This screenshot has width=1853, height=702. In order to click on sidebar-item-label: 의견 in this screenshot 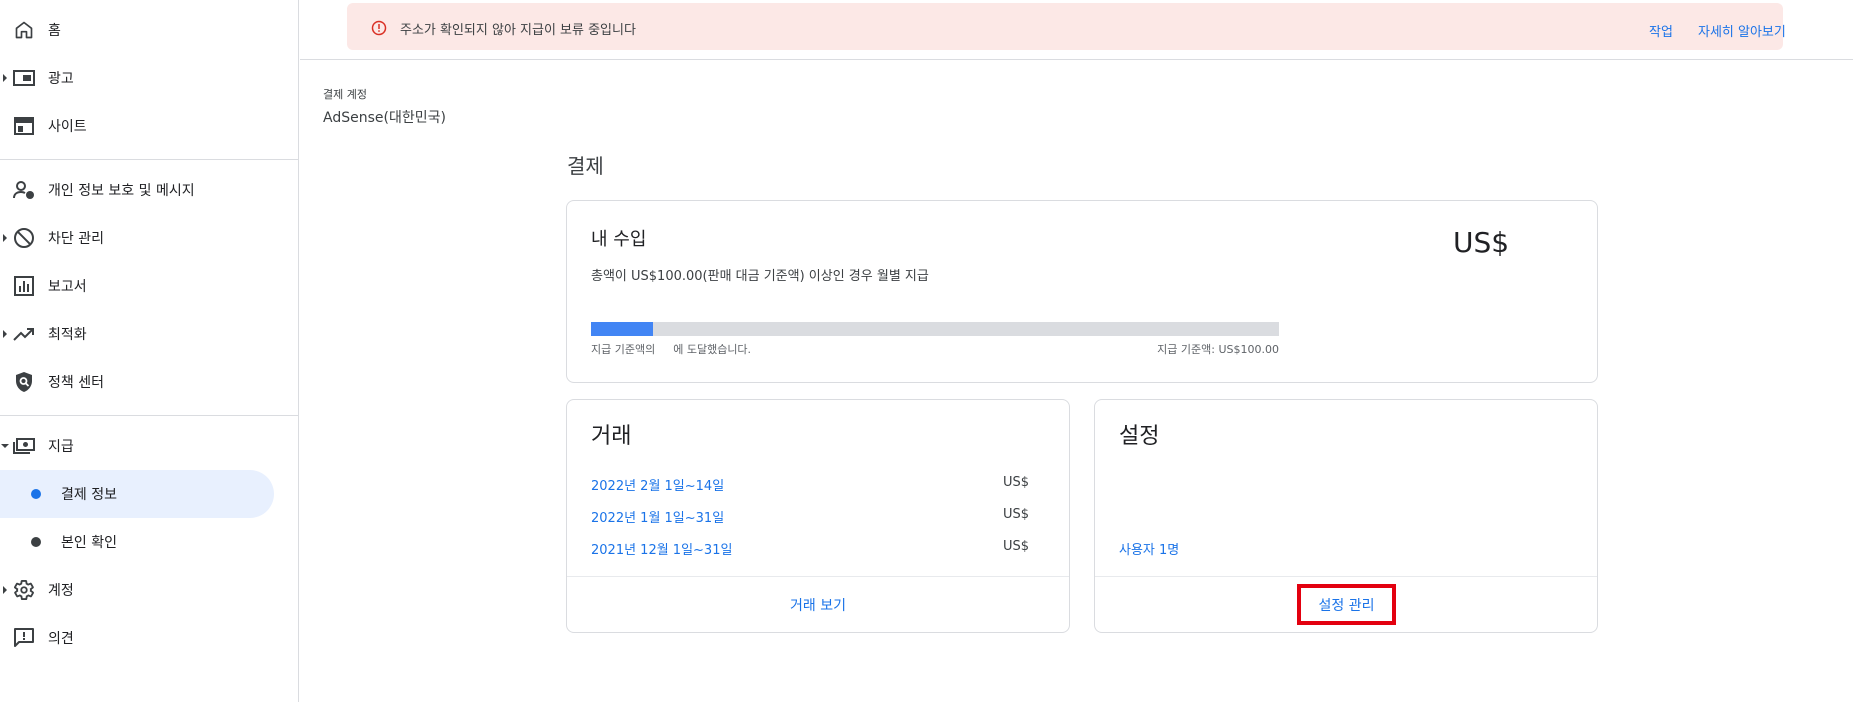, I will do `click(61, 639)`.